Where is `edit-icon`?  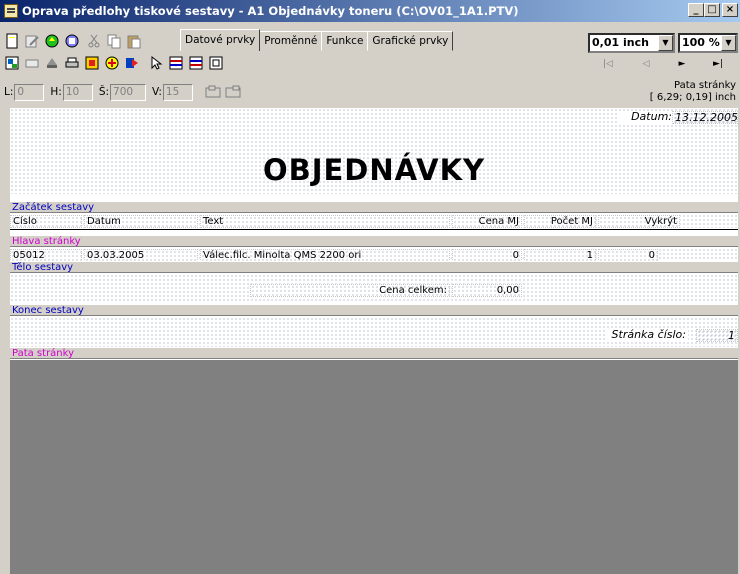 edit-icon is located at coordinates (32, 41).